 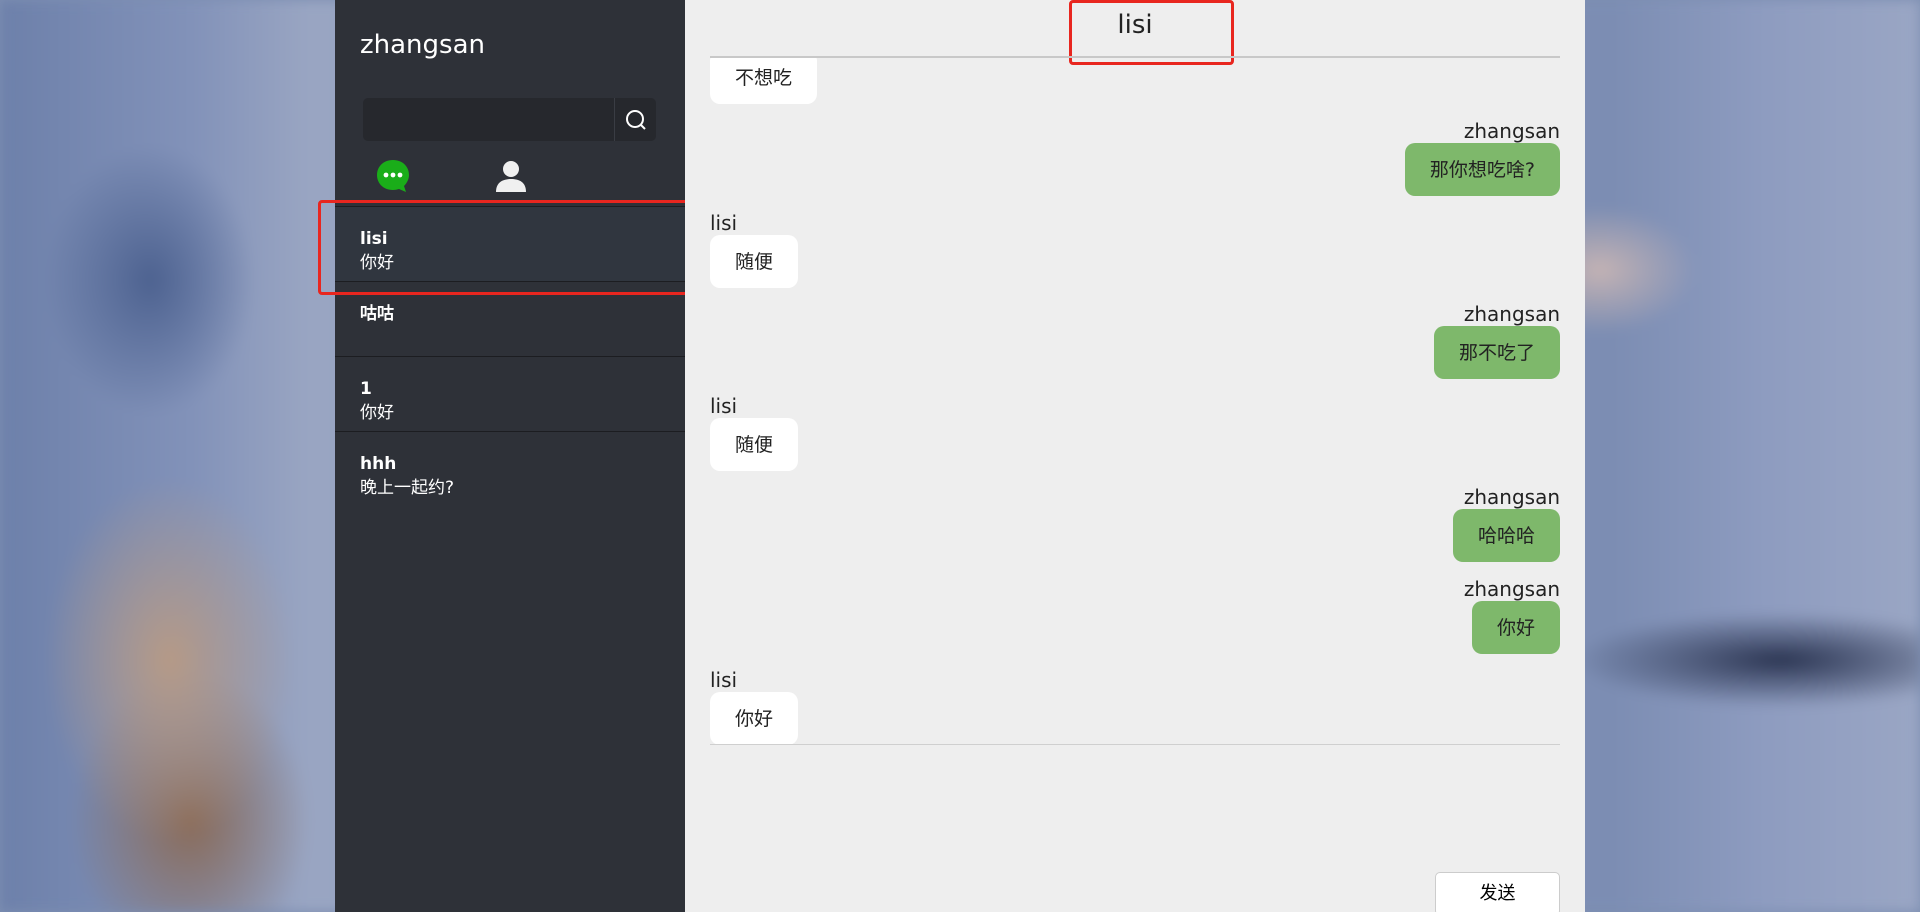 What do you see at coordinates (1496, 352) in the screenshot?
I see `message-bubble: 那不吃了` at bounding box center [1496, 352].